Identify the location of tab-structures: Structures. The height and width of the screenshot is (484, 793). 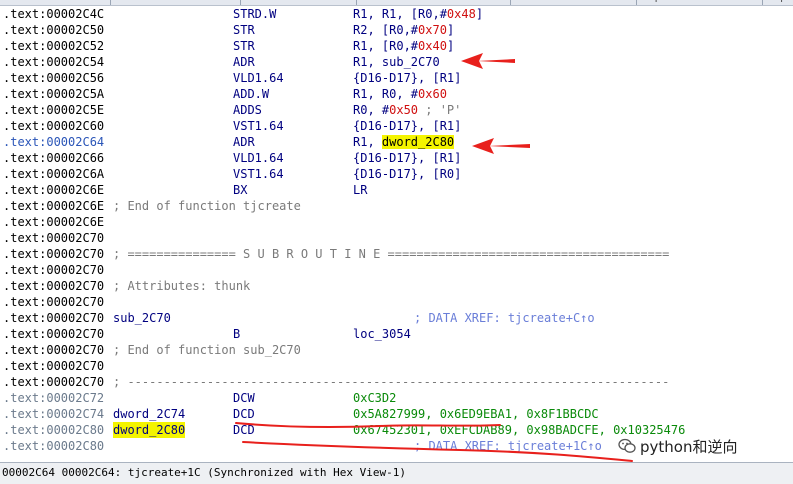
(388, 2).